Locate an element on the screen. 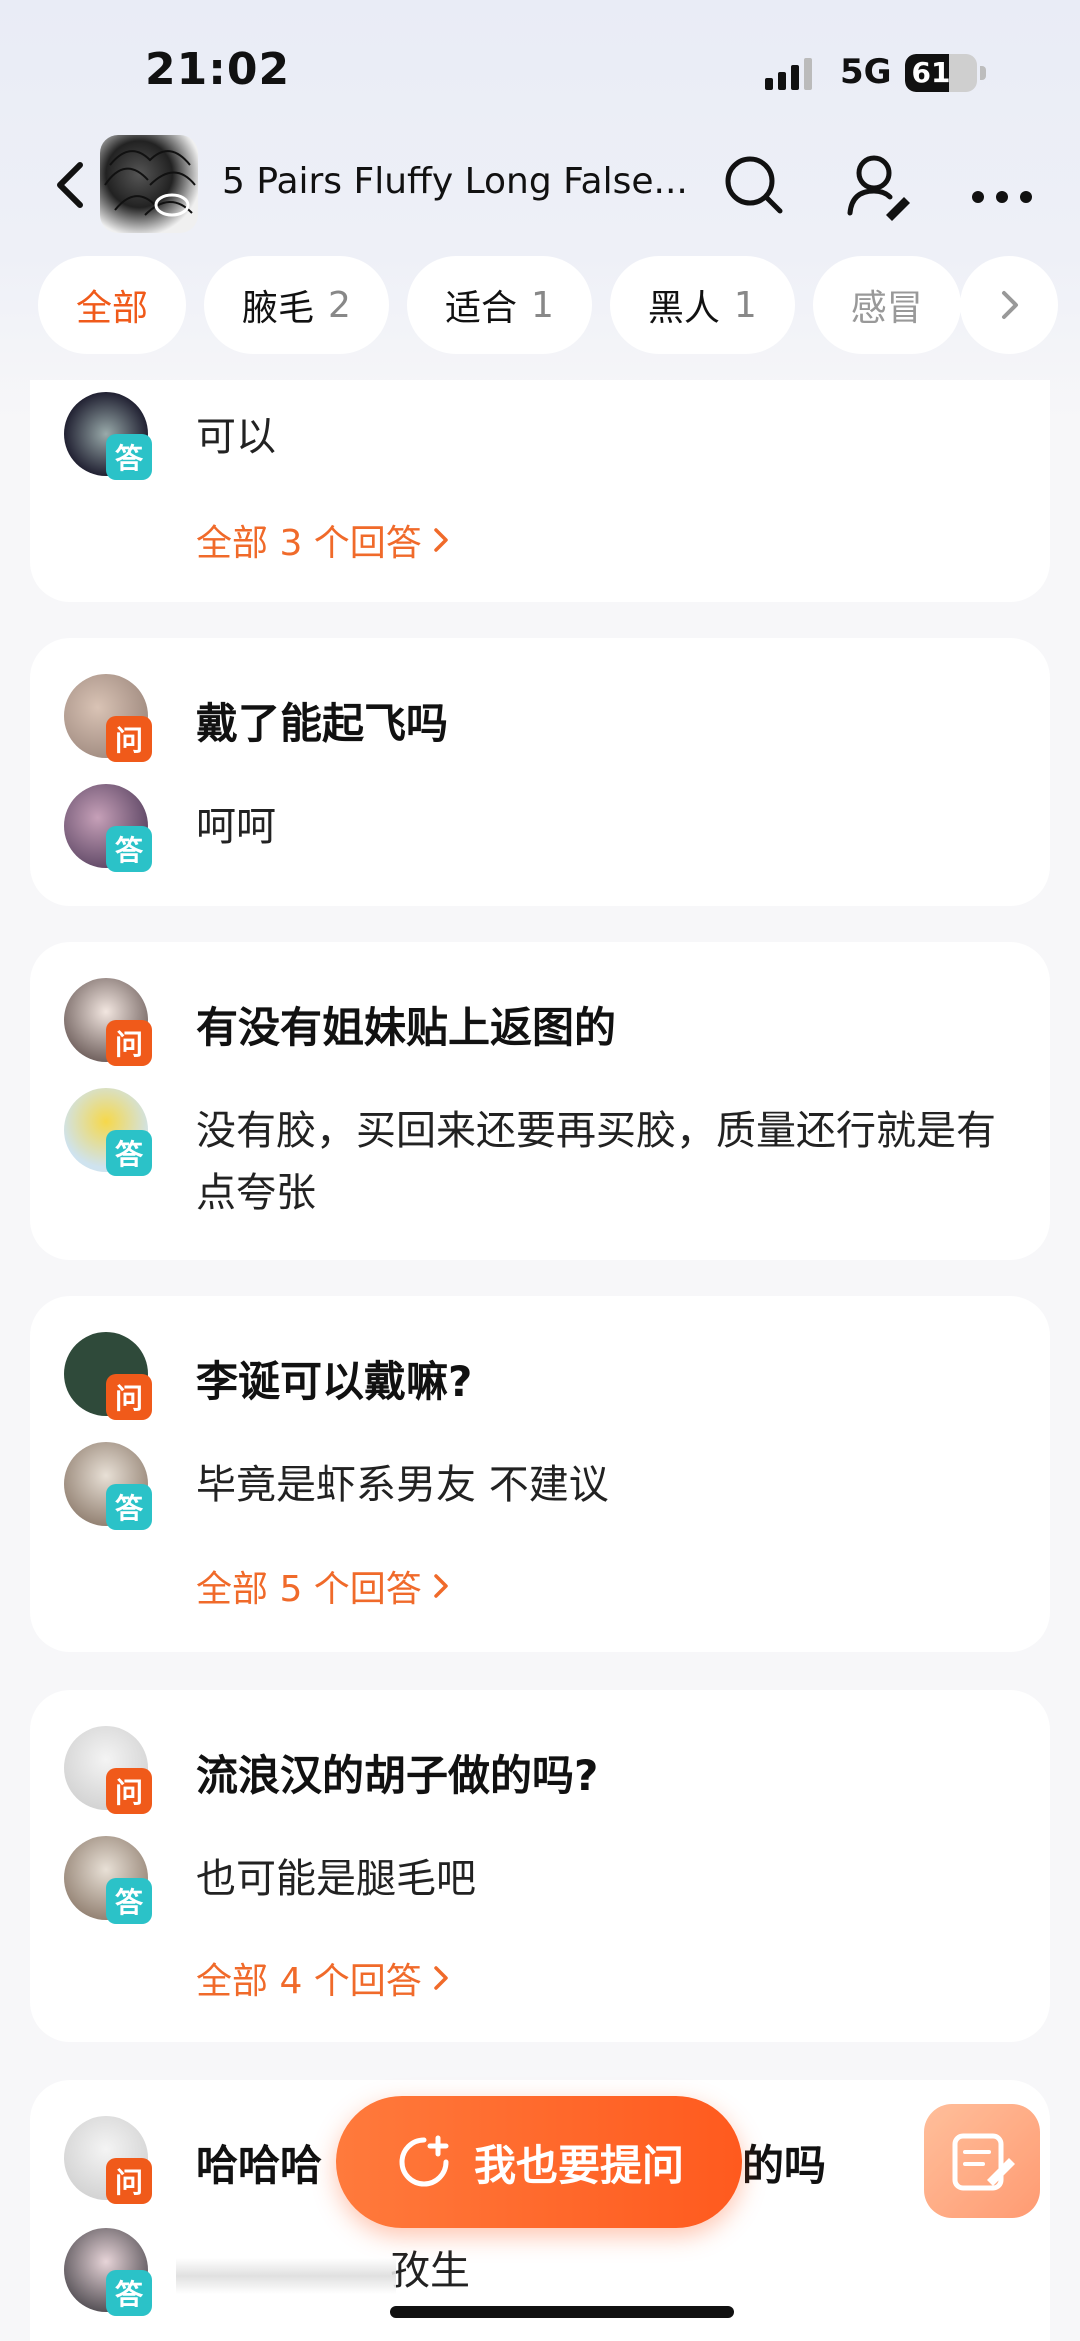 This screenshot has width=1080, height=2341. answer-text: 毕竟是虾系男友 不建议 is located at coordinates (402, 1485).